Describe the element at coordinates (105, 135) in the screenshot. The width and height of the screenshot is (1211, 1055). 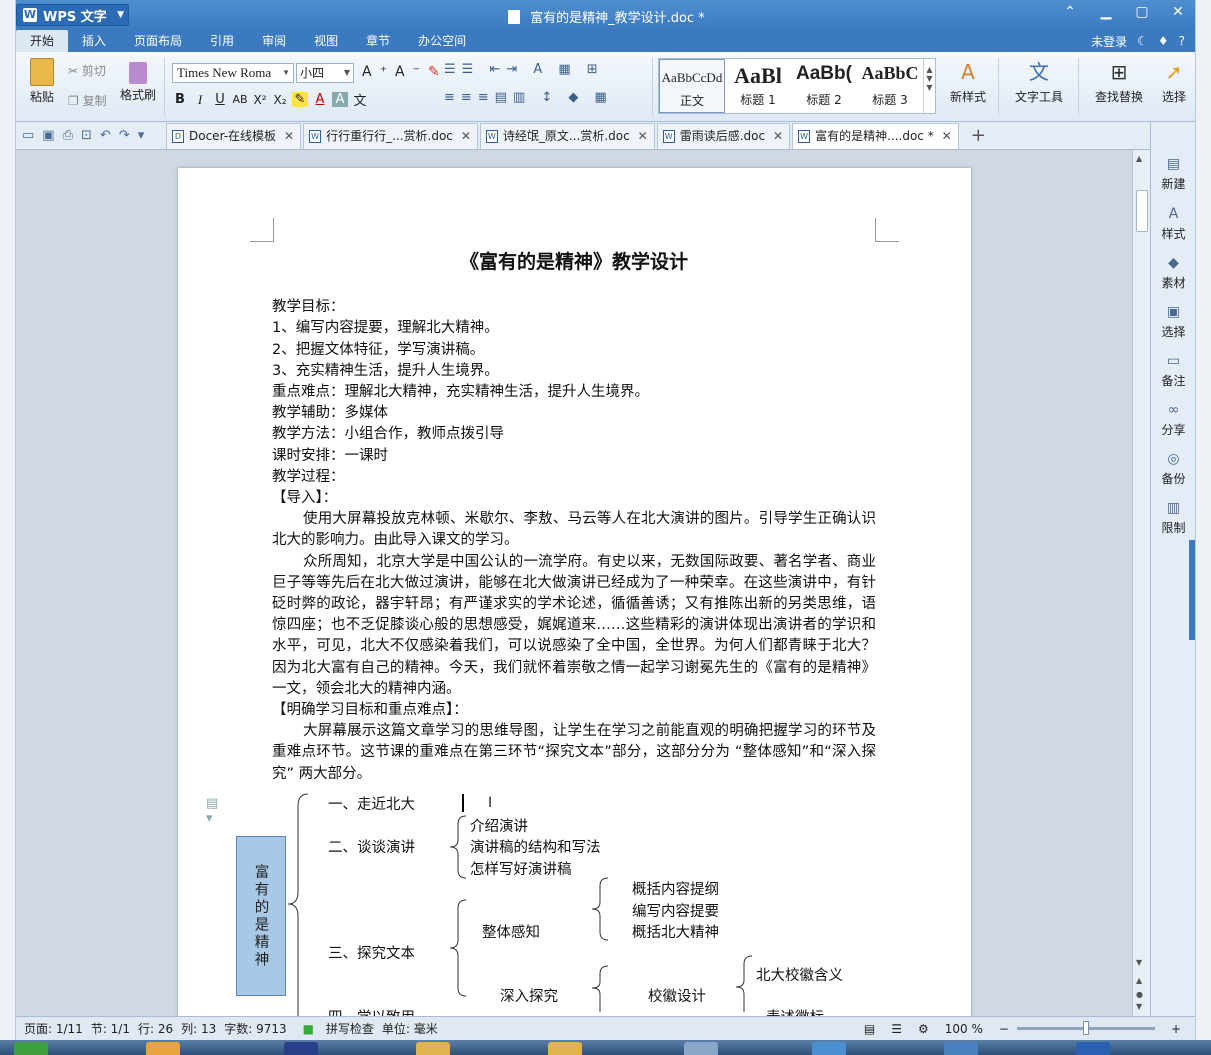
I see `undo-icon: ↶` at that location.